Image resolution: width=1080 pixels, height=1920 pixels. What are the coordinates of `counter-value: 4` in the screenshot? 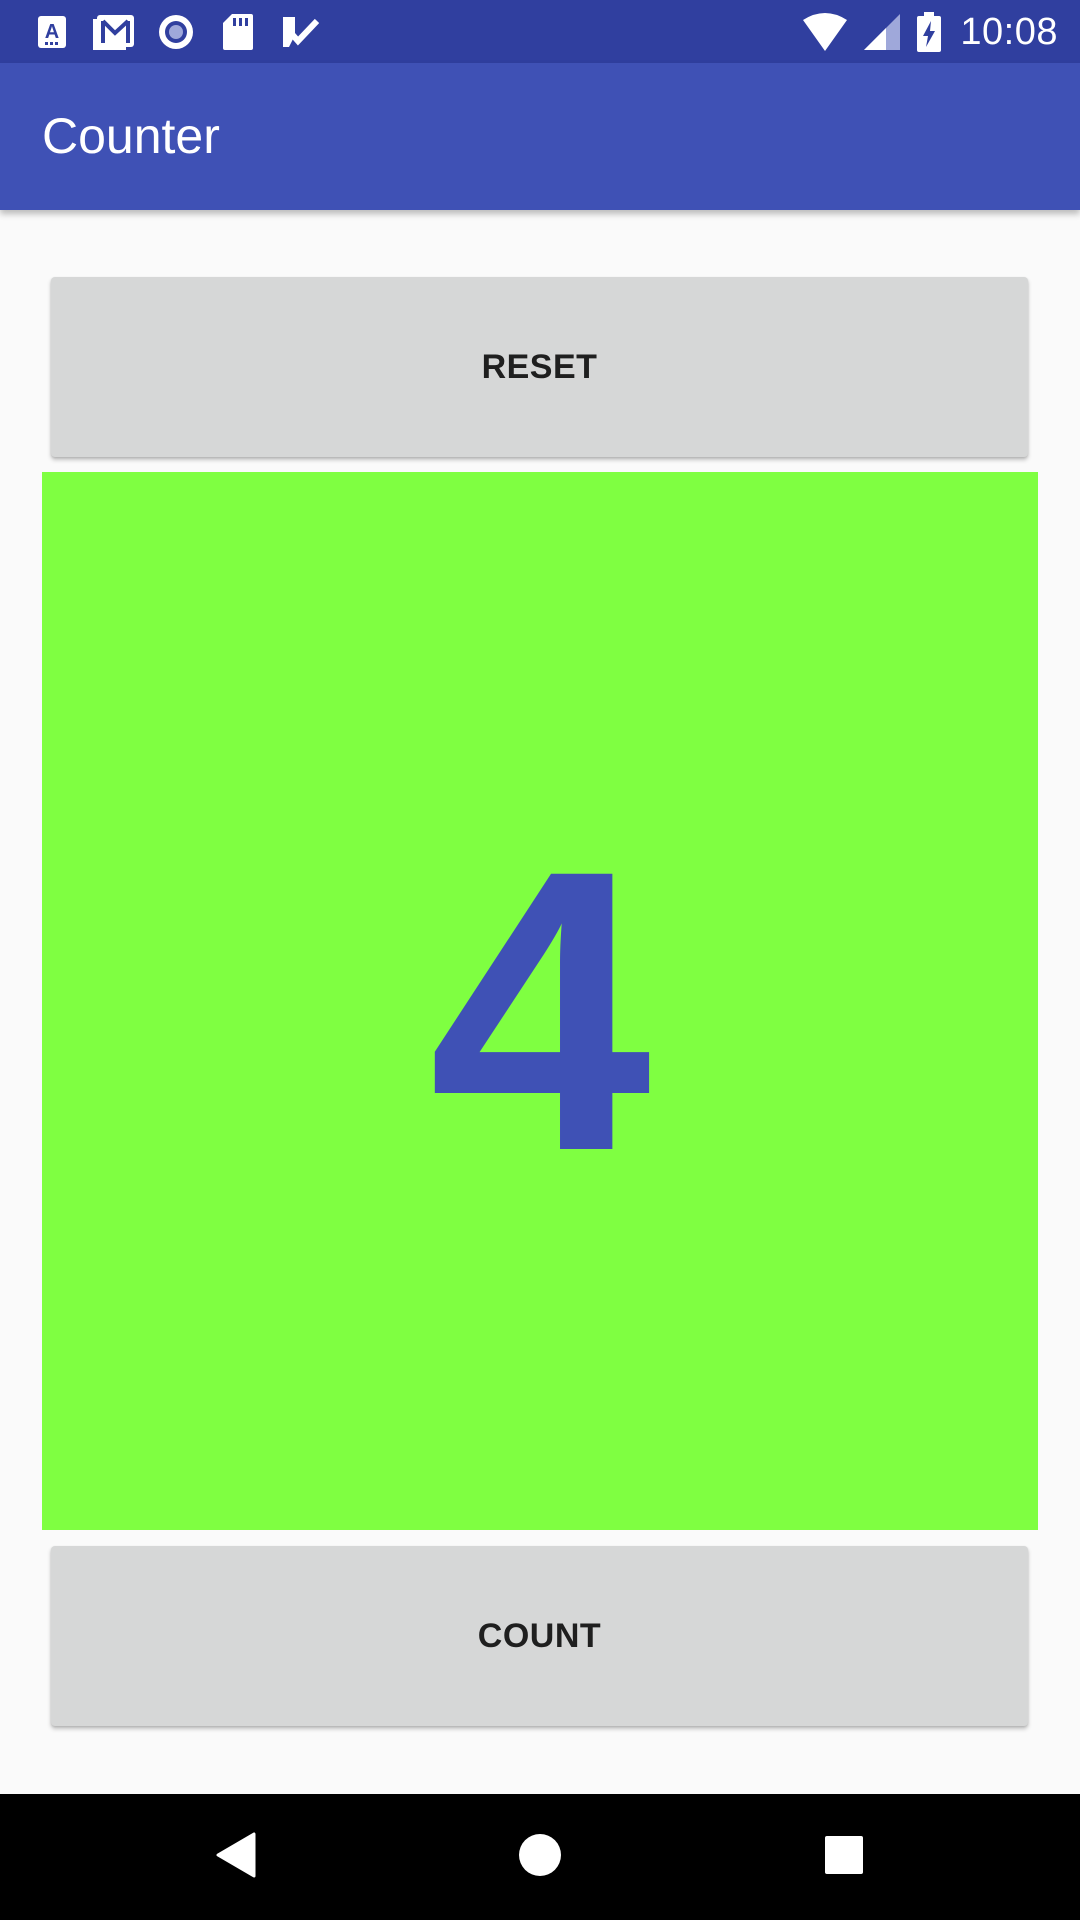 It's located at (540, 1010).